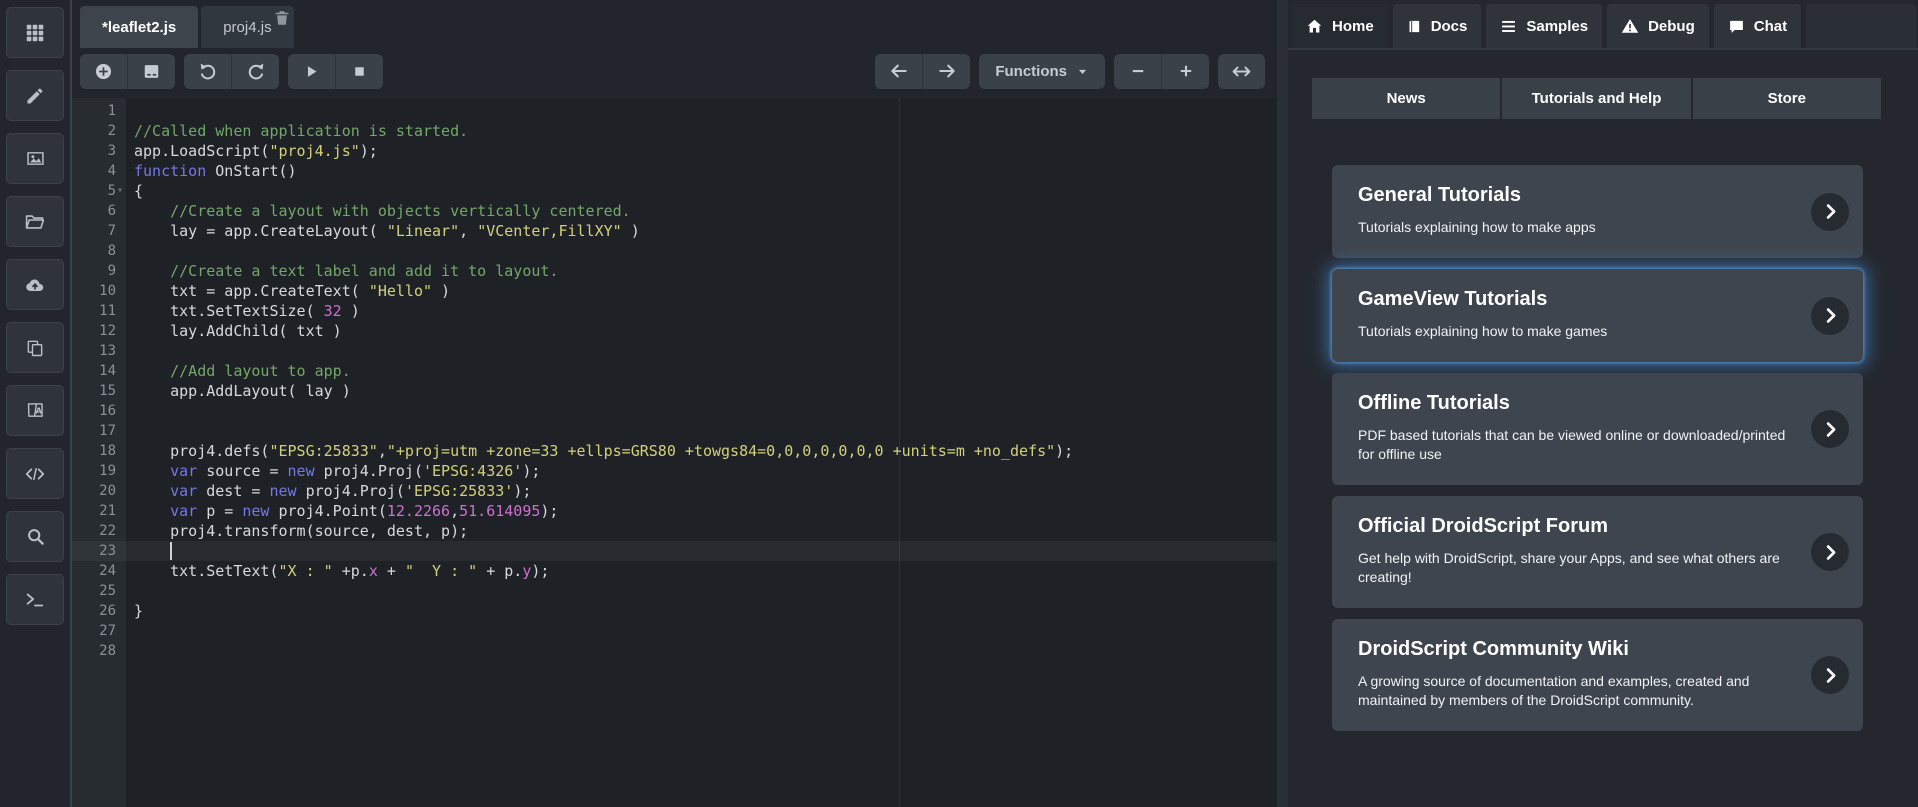 Image resolution: width=1918 pixels, height=807 pixels. What do you see at coordinates (111, 231) in the screenshot?
I see `line-number: 7` at bounding box center [111, 231].